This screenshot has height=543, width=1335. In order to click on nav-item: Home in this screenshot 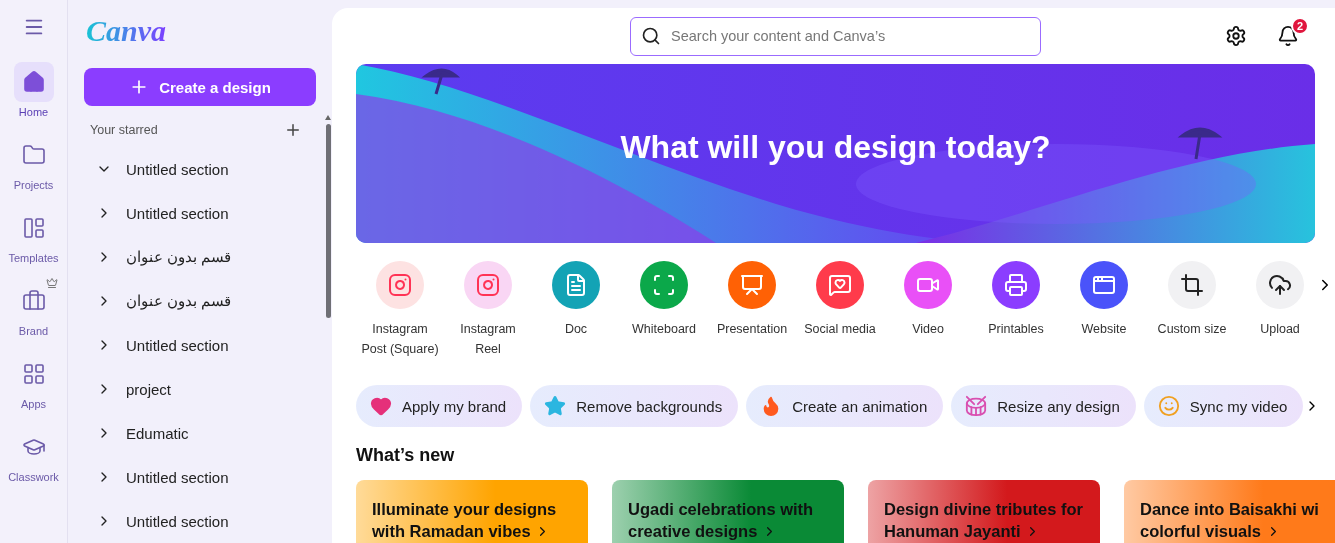, I will do `click(33, 90)`.